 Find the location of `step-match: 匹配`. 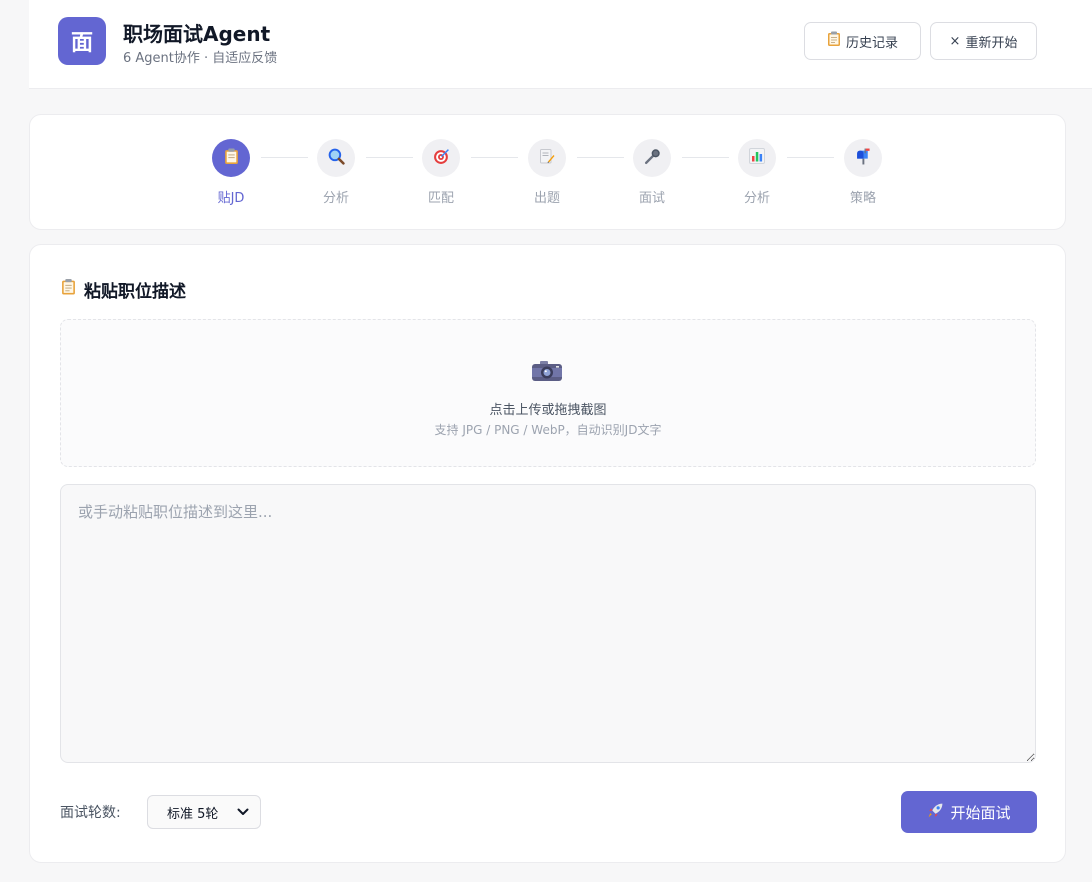

step-match: 匹配 is located at coordinates (441, 172).